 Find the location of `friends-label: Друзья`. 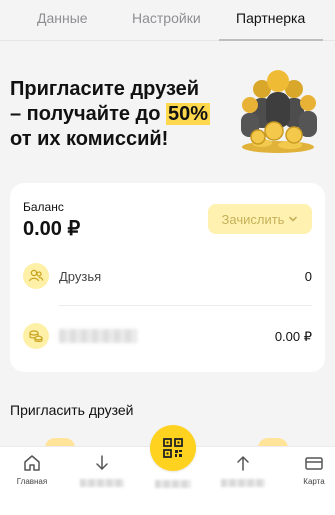

friends-label: Друзья is located at coordinates (80, 276).